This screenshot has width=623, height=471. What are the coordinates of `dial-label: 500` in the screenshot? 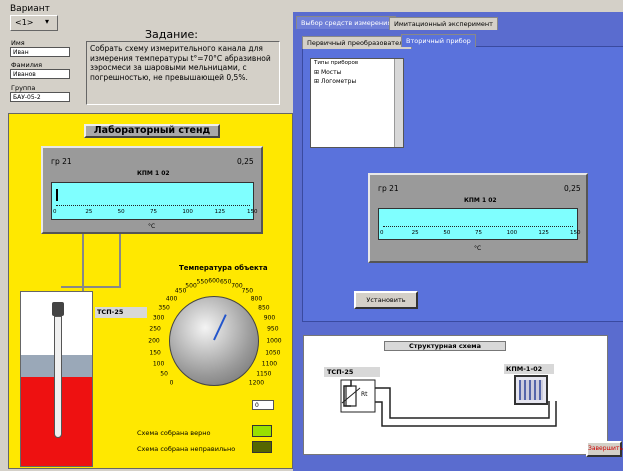 It's located at (191, 286).